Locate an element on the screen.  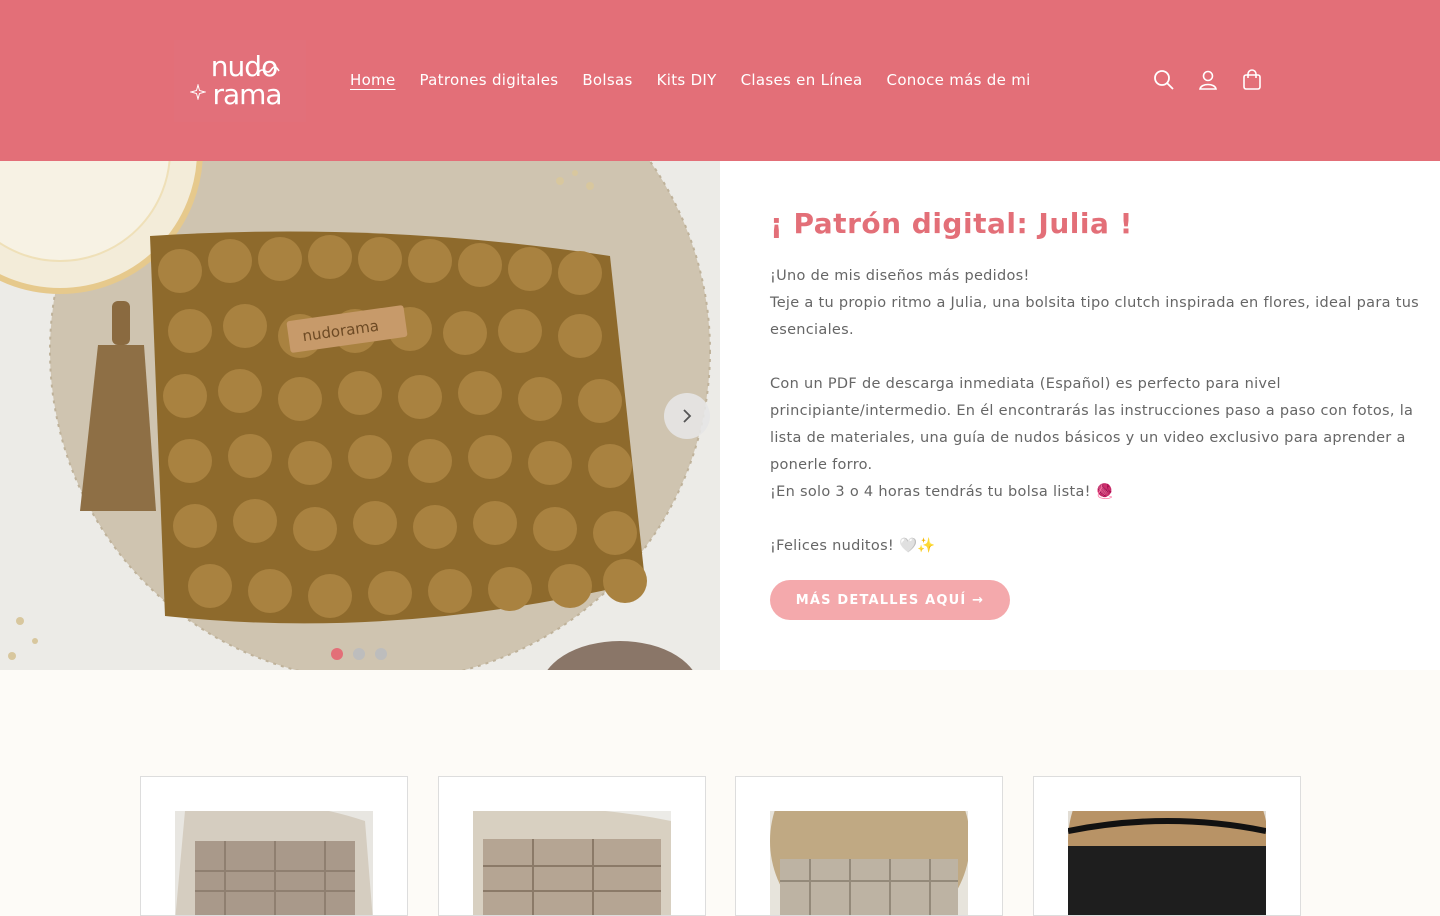
cart-icon is located at coordinates (1252, 80).